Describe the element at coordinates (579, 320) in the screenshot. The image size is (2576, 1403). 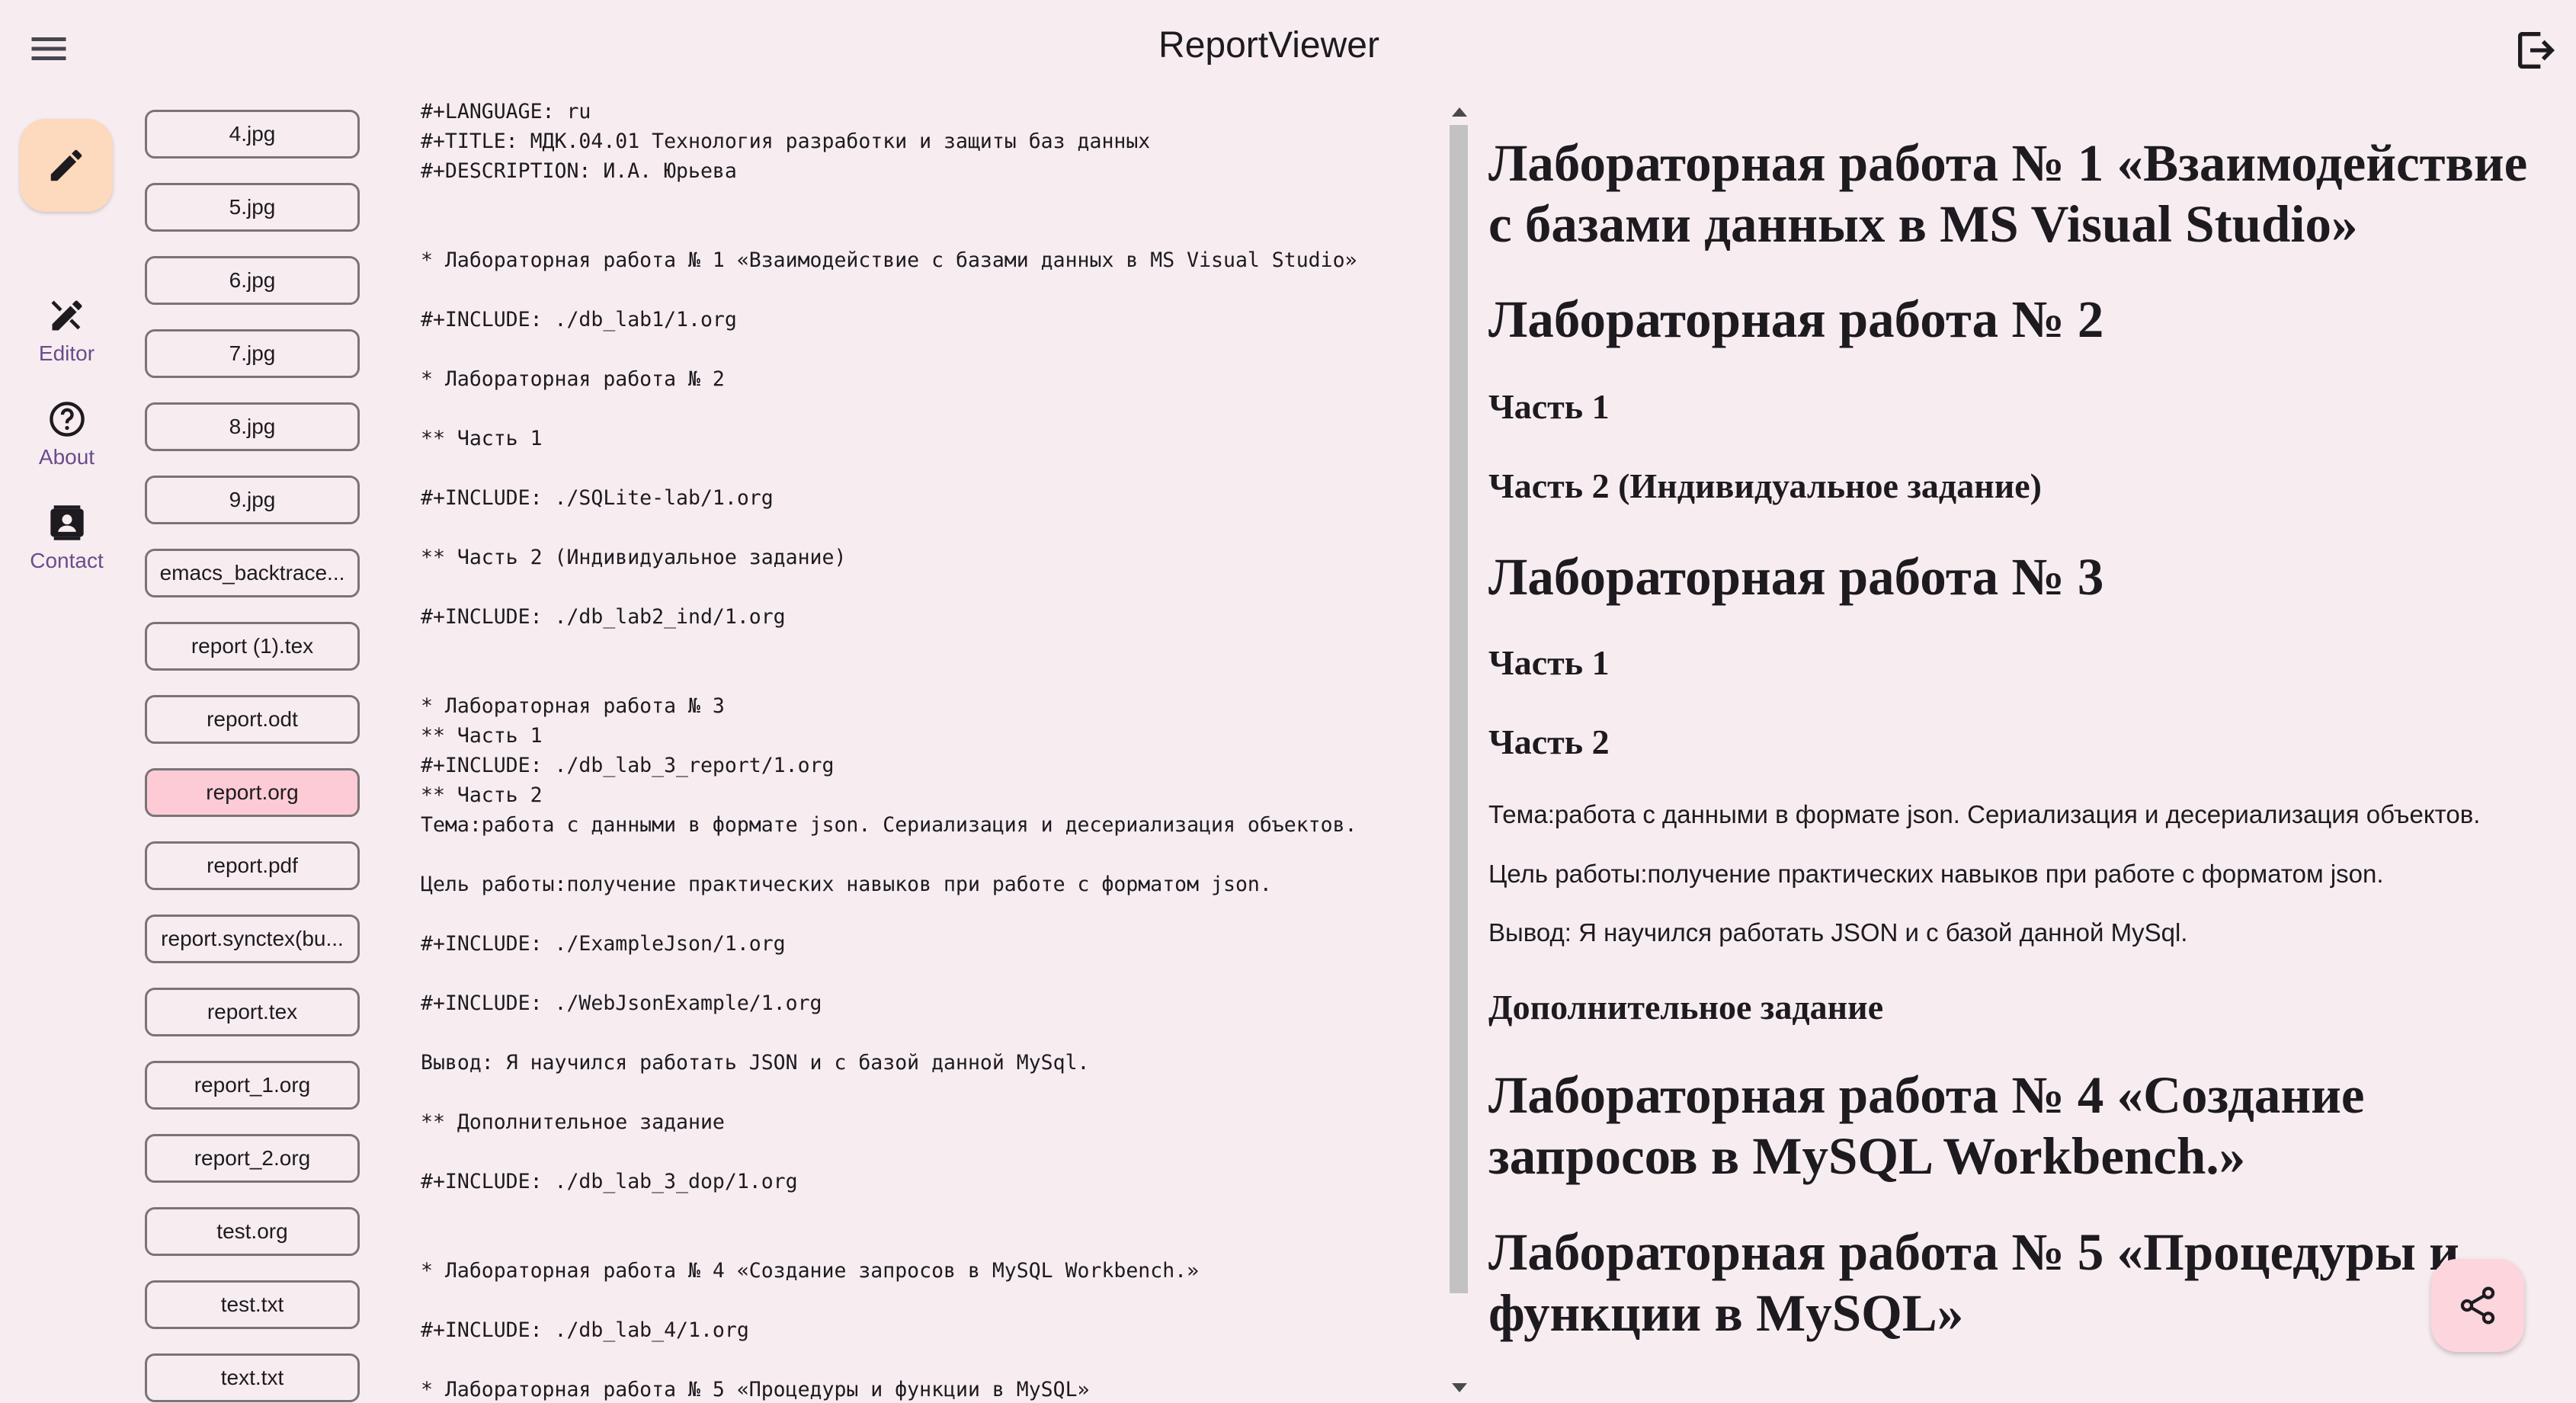
I see `editor-line: #+INCLUDE: ./db_lab1/1.org` at that location.